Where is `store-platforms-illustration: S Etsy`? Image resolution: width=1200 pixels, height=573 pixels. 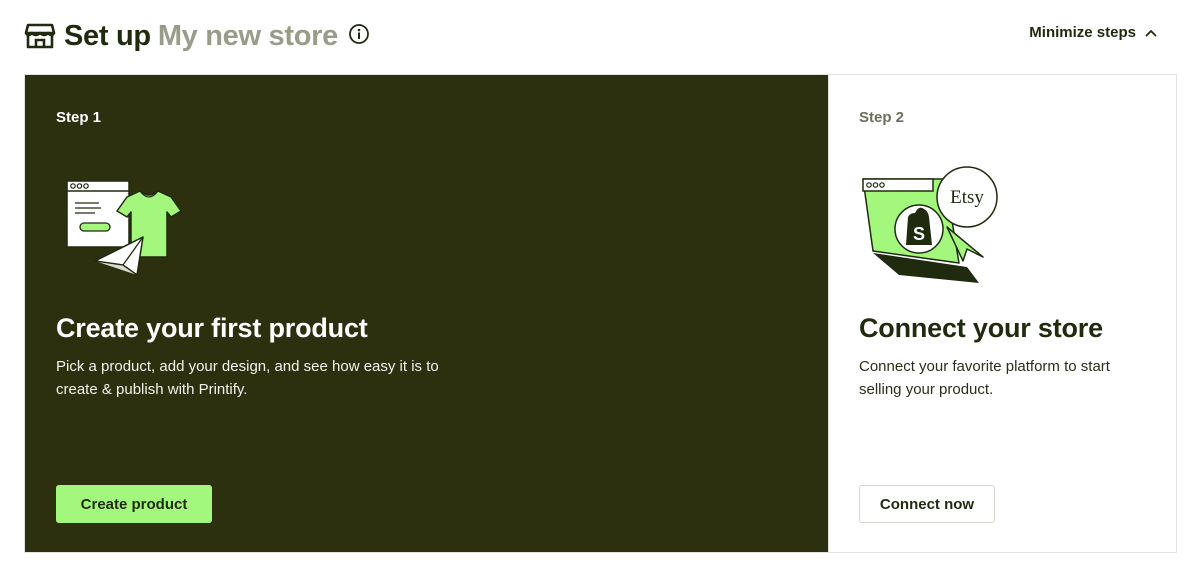 store-platforms-illustration: S Etsy is located at coordinates (930, 224).